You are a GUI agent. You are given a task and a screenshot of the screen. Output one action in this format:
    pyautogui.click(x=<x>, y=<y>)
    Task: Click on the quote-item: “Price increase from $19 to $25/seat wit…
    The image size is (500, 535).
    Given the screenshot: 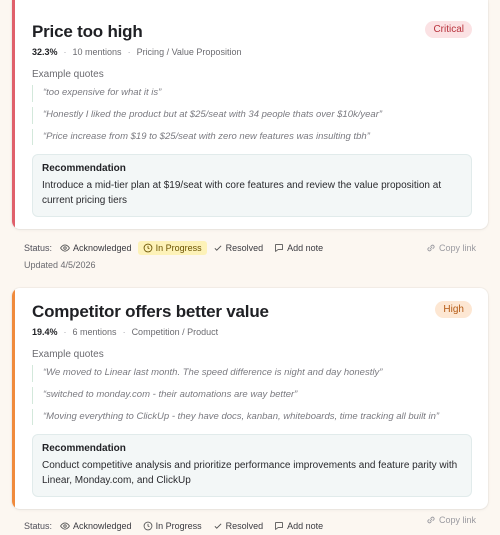 What is the action you would take?
    pyautogui.click(x=252, y=137)
    